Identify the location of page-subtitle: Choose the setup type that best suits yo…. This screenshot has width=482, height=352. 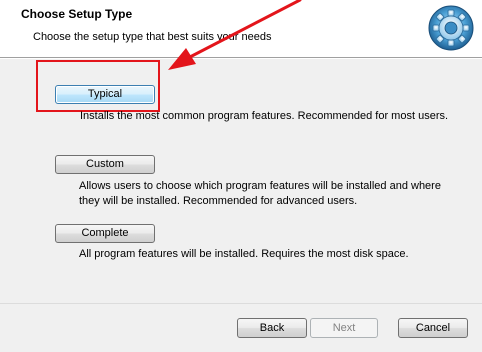
(152, 37).